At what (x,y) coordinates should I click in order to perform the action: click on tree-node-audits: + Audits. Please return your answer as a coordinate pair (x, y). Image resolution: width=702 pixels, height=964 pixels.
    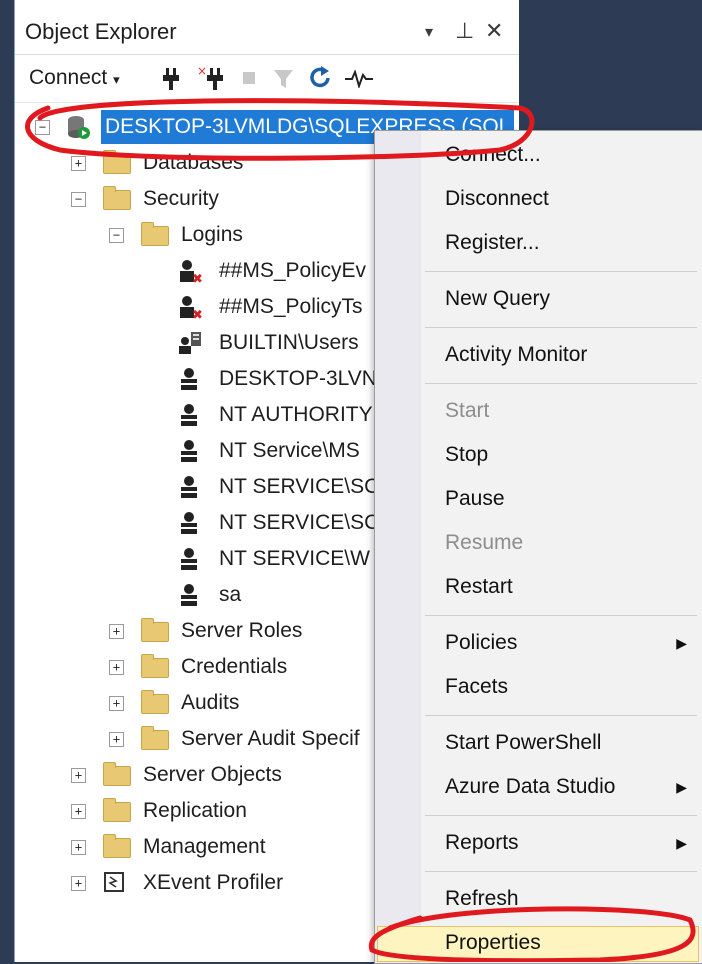
    Looking at the image, I should click on (195, 703).